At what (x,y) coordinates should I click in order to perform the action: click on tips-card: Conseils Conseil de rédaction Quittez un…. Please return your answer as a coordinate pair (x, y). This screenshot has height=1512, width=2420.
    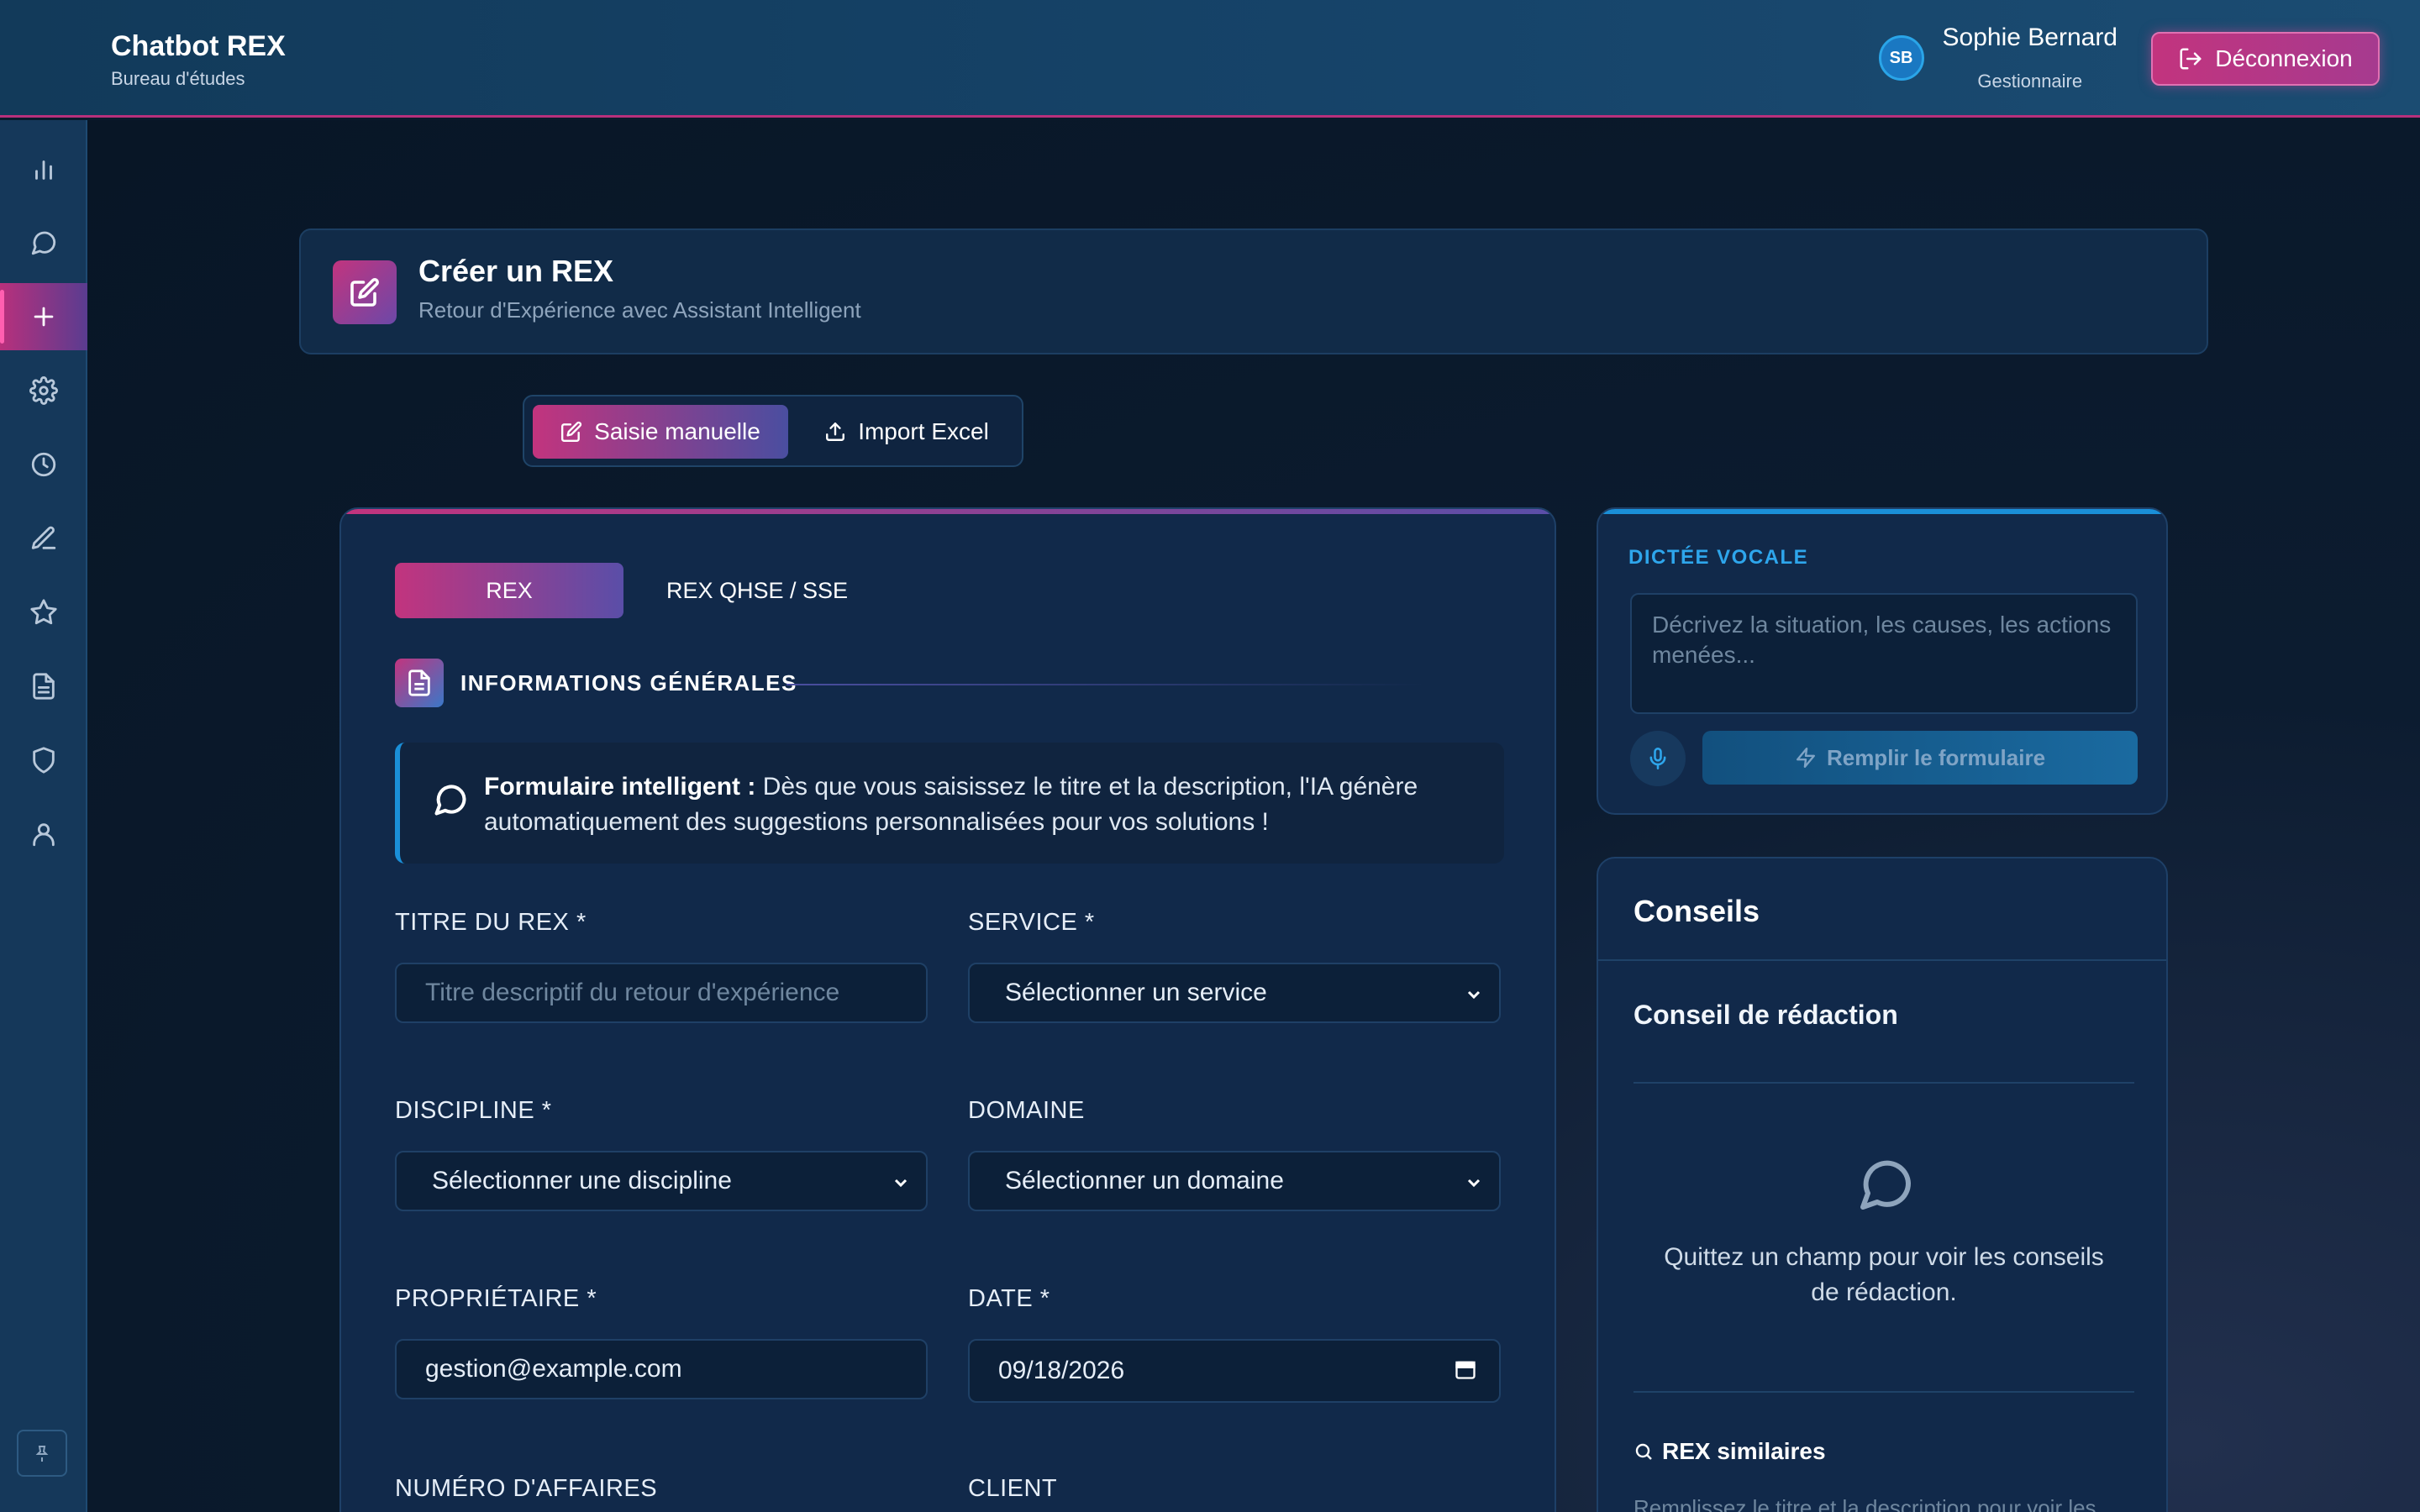
    Looking at the image, I should click on (1882, 1184).